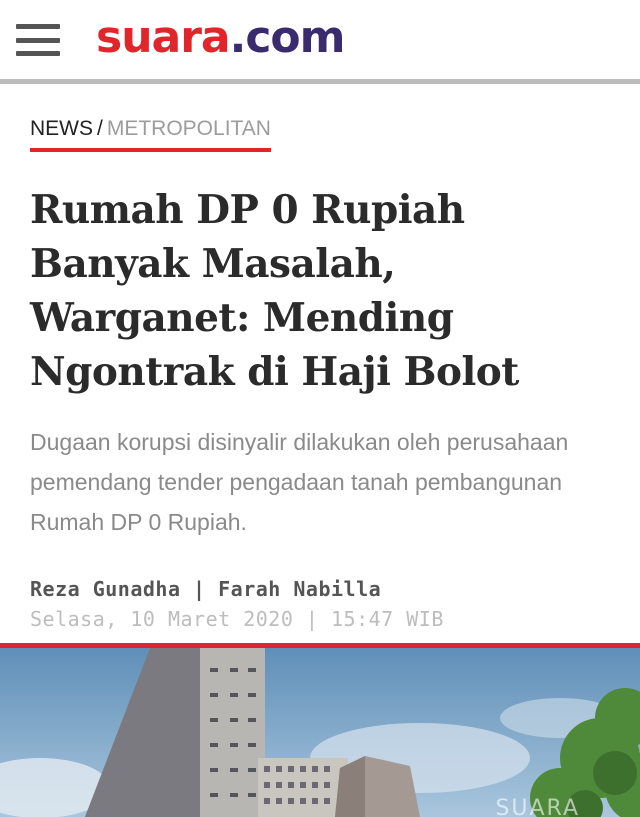 This screenshot has height=817, width=640. What do you see at coordinates (163, 37) in the screenshot?
I see `logo-text-suara: suara` at bounding box center [163, 37].